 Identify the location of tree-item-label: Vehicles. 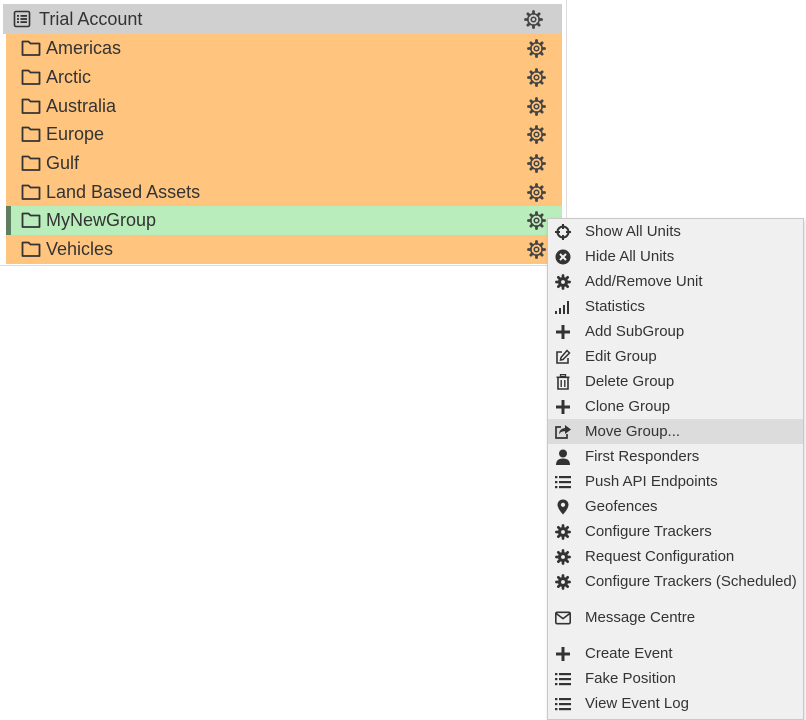
(80, 249).